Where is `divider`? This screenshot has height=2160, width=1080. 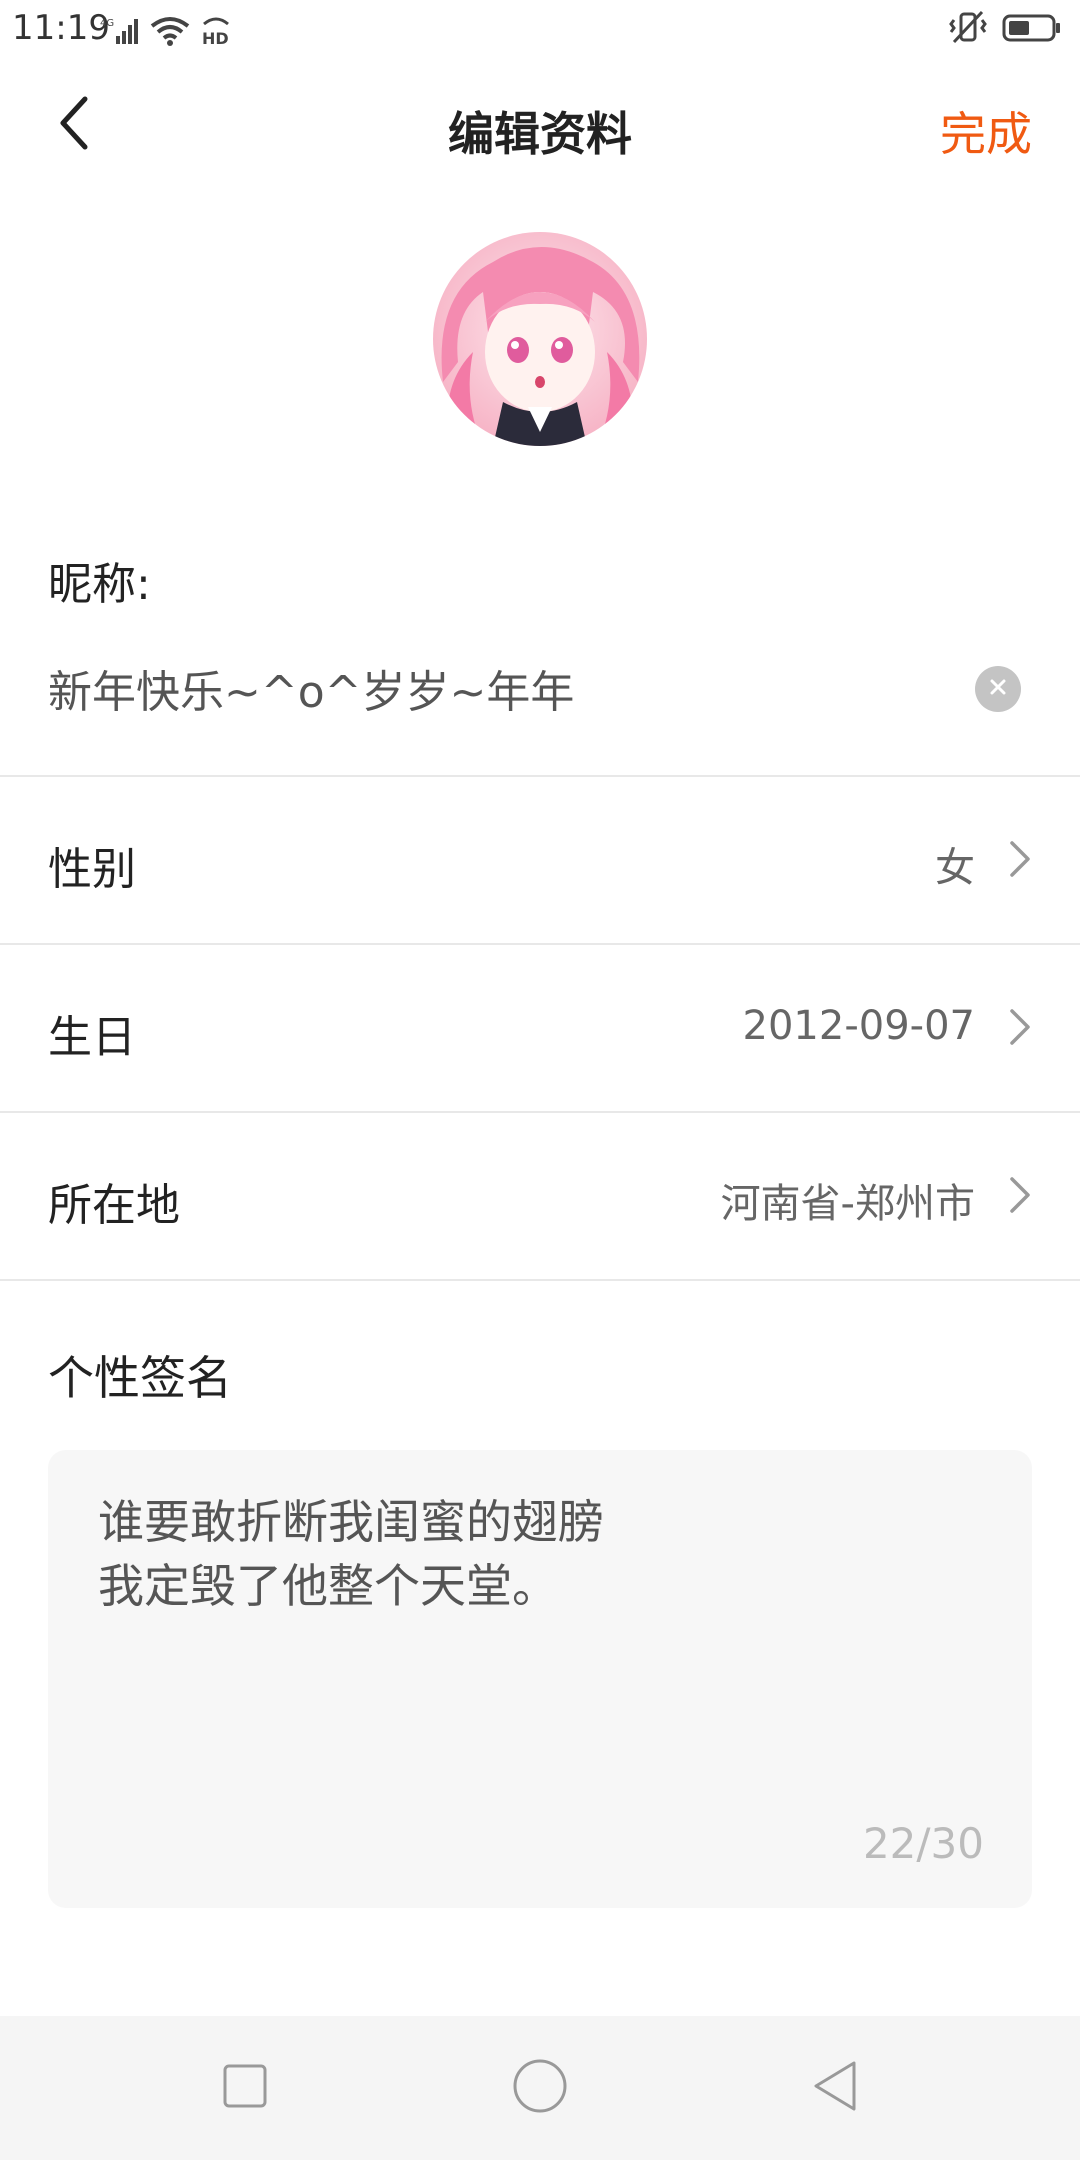 divider is located at coordinates (540, 1280).